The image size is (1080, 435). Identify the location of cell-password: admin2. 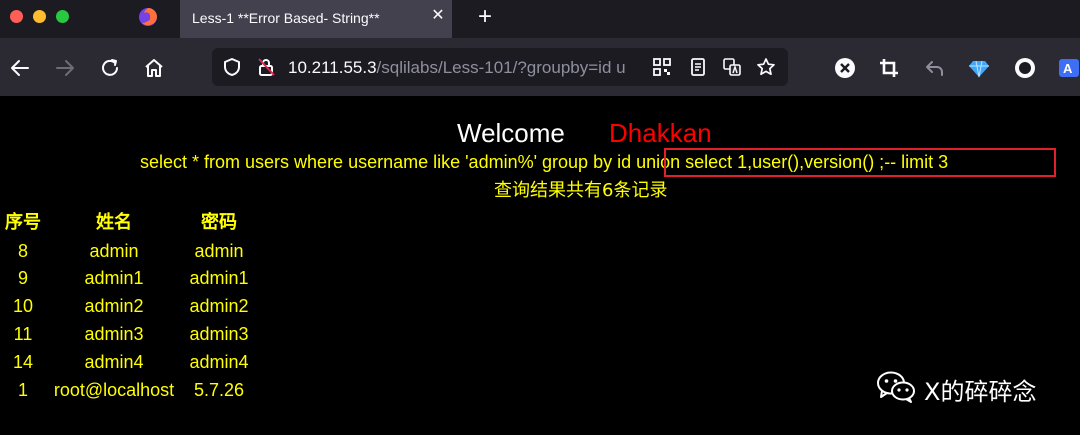
(219, 306).